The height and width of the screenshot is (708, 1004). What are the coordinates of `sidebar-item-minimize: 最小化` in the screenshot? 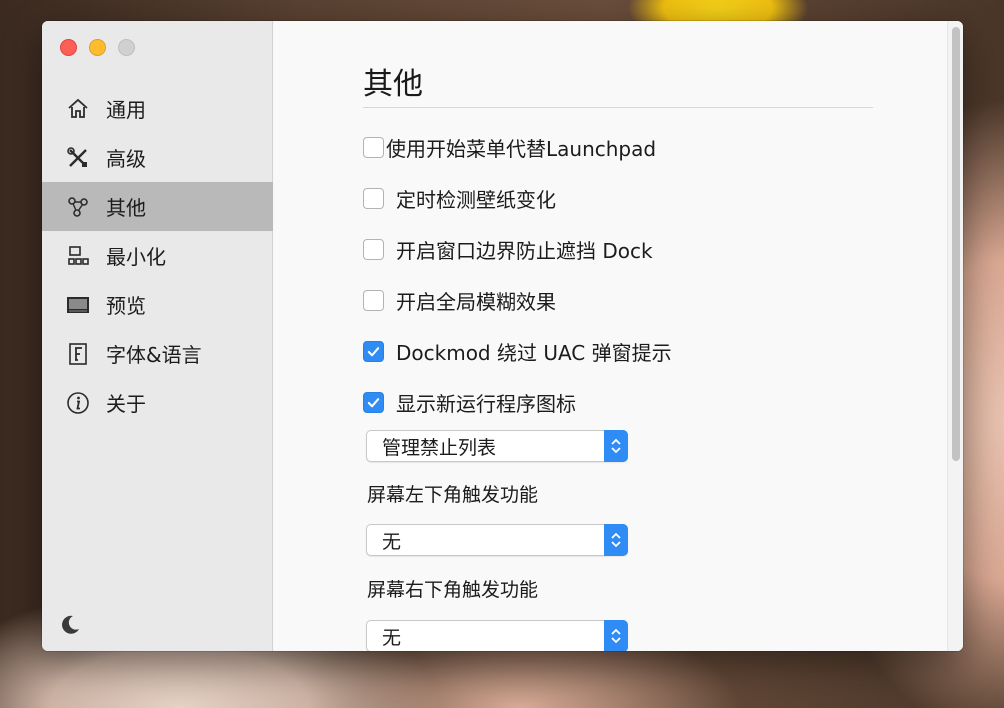 It's located at (157, 255).